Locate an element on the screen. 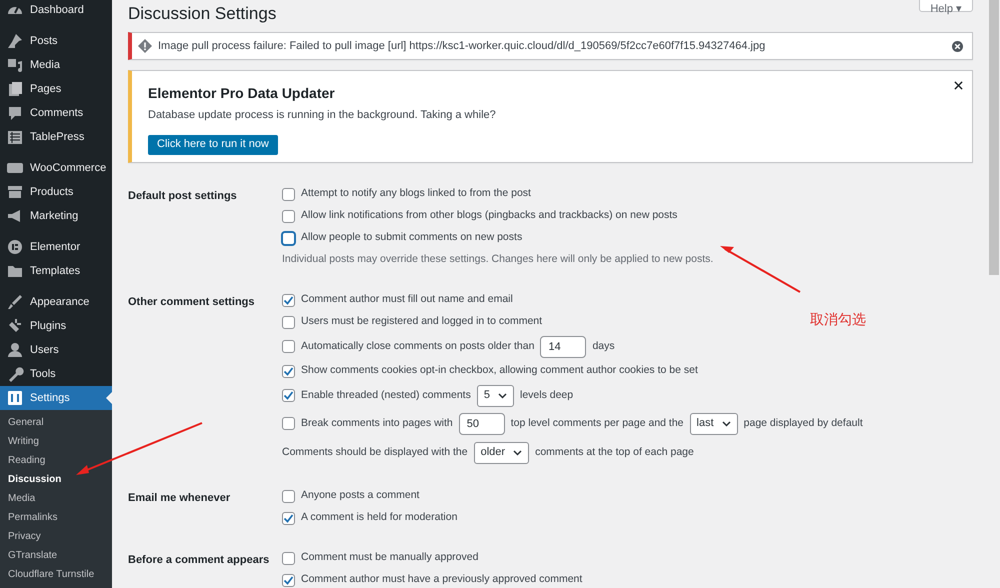 This screenshot has width=1000, height=588. menu-item: Tools is located at coordinates (56, 374).